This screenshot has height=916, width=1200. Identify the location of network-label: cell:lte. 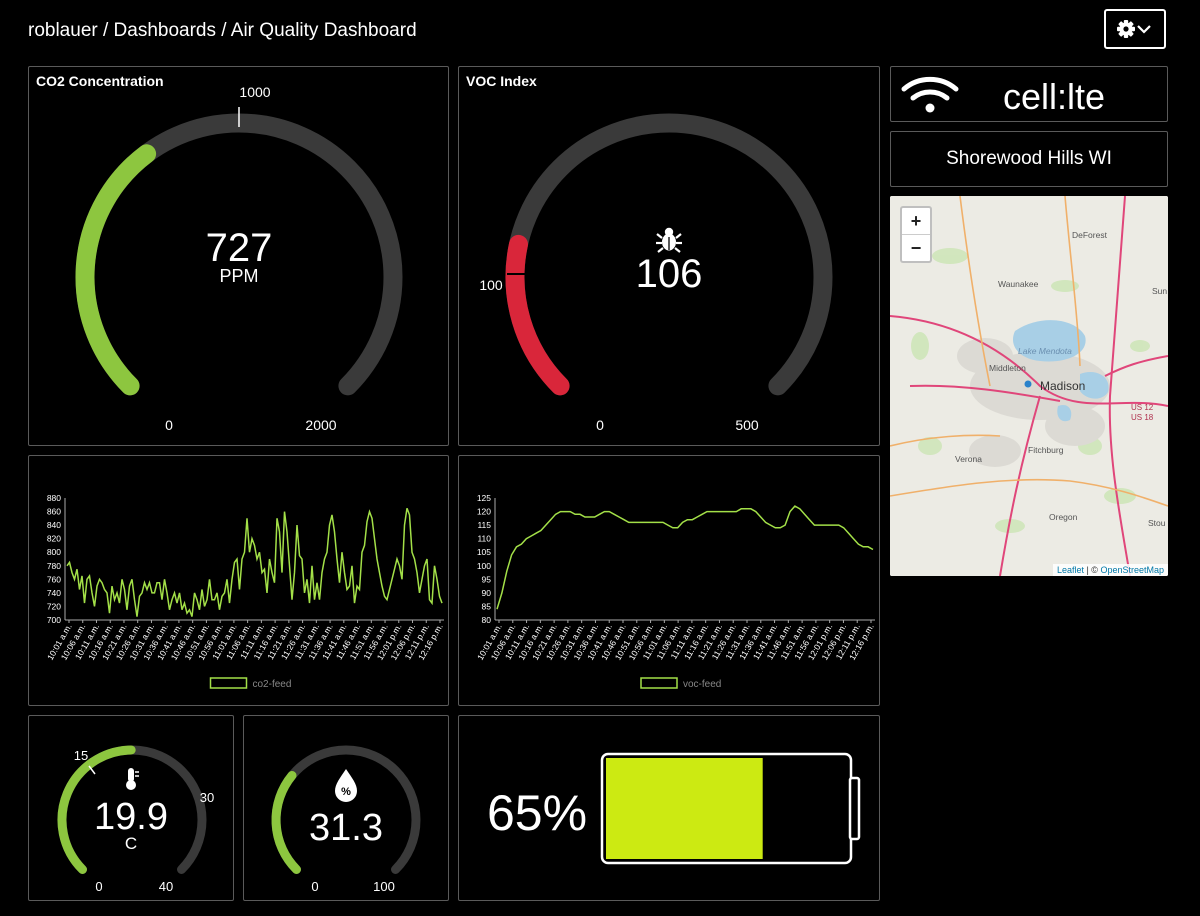
(1054, 96).